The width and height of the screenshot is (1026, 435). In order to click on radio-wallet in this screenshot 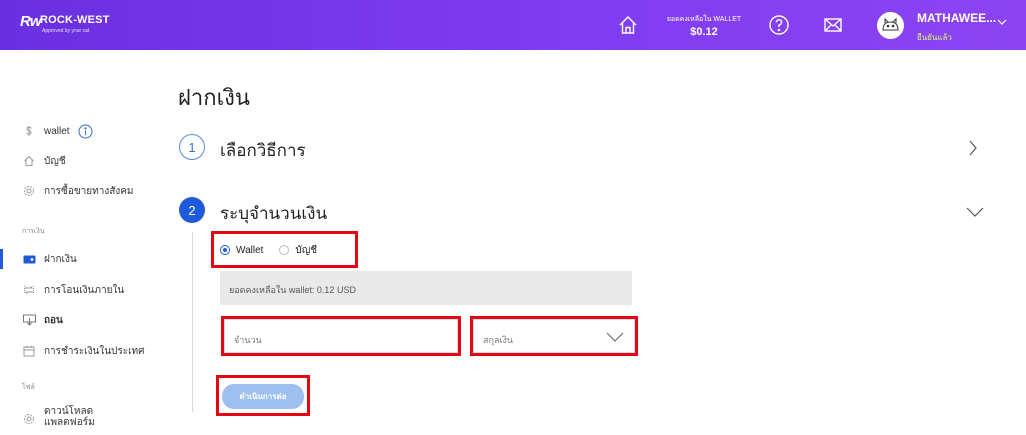, I will do `click(225, 250)`.